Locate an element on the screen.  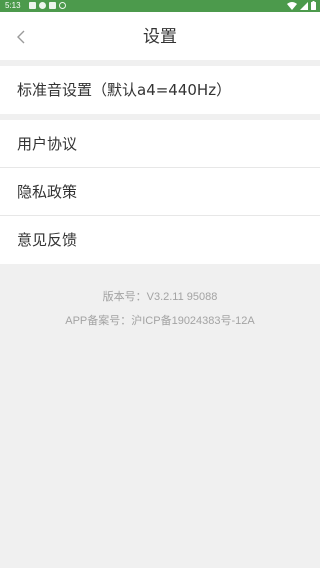
pitch-settings-group: 标准音设置（默认a4=440Hz） is located at coordinates (160, 90).